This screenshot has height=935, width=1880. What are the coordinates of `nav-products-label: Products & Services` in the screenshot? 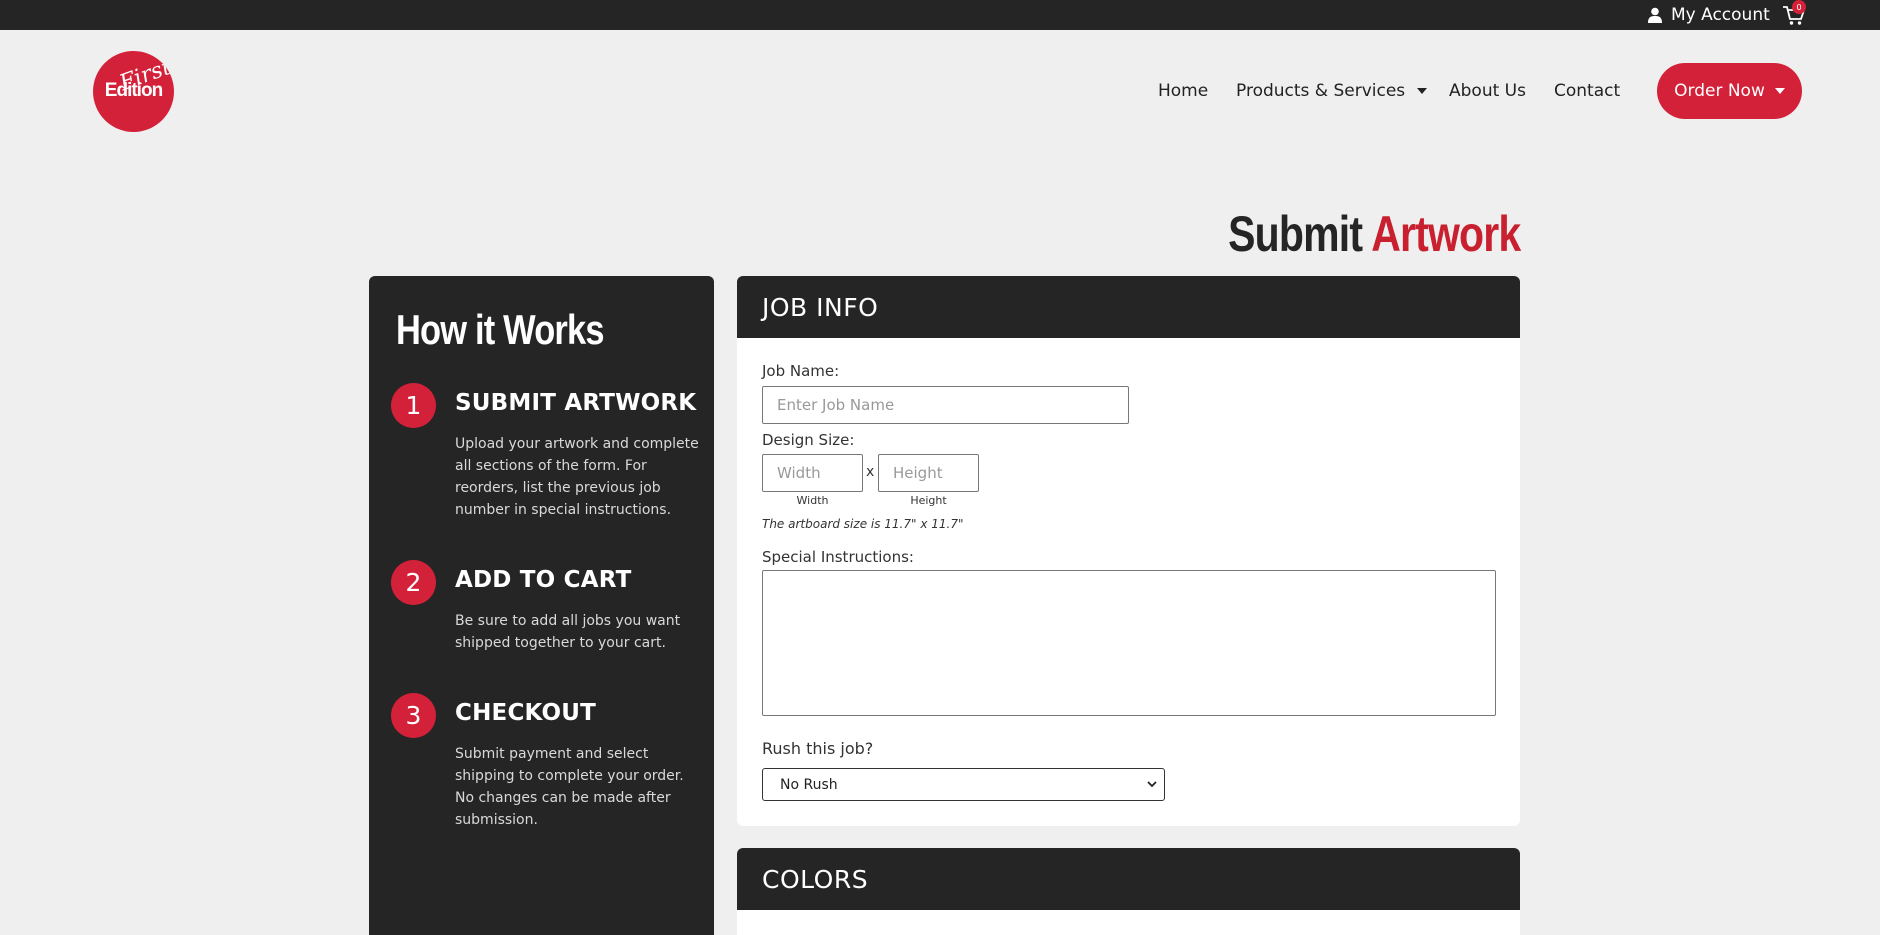 It's located at (1321, 91).